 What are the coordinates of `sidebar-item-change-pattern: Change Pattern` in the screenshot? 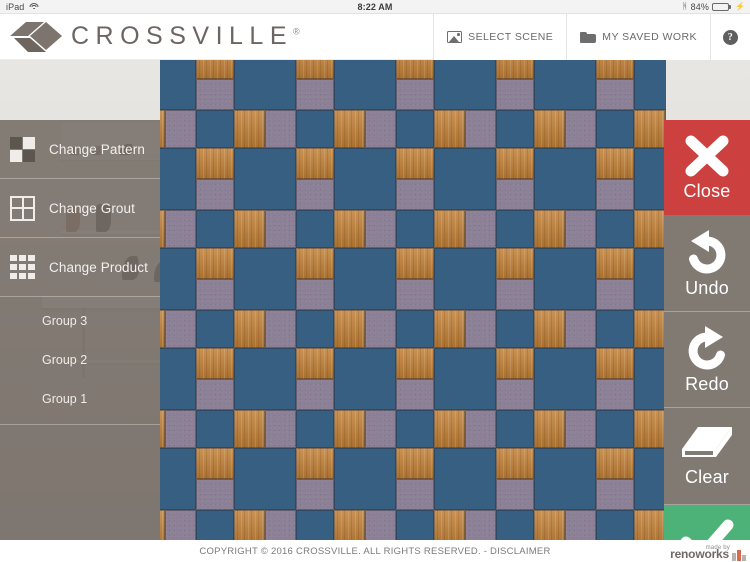 It's located at (80, 149).